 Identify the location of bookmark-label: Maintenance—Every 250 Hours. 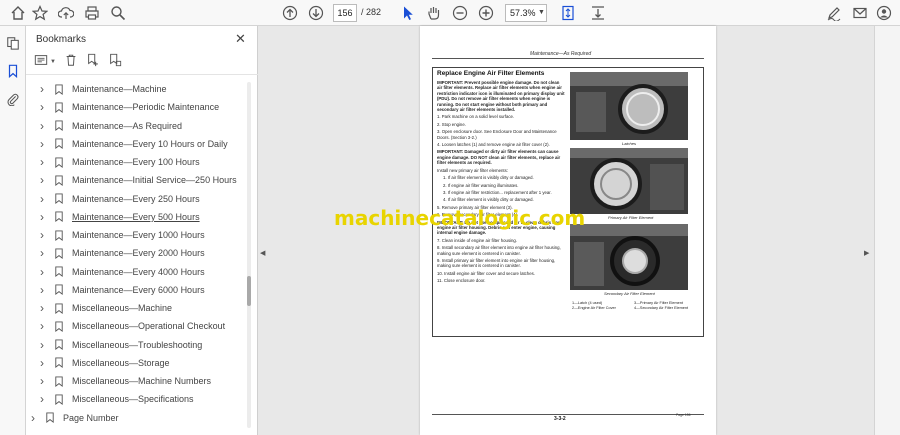
(136, 199).